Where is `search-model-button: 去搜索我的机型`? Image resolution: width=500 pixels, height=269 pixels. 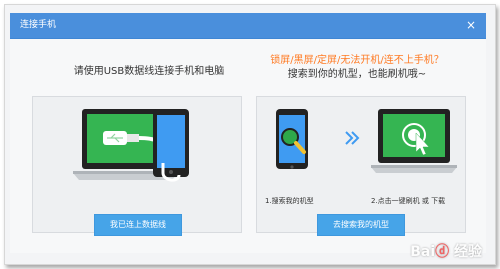
search-model-button: 去搜索我的机型 is located at coordinates (361, 225).